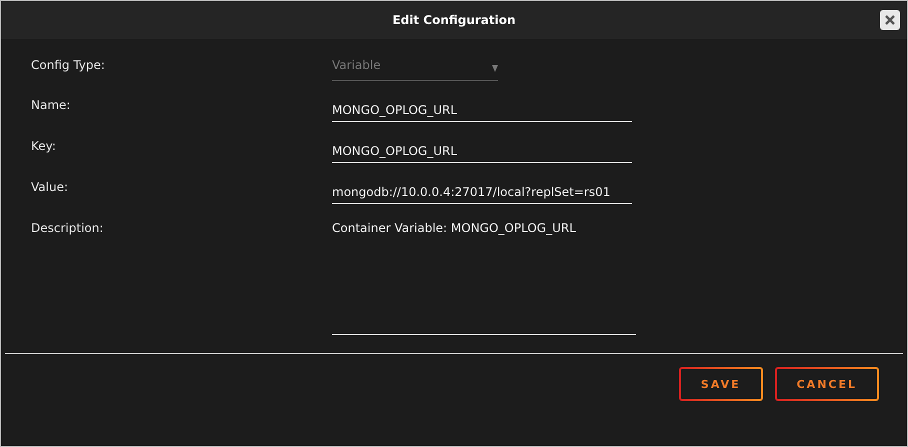 This screenshot has height=447, width=908. I want to click on close-button, so click(890, 20).